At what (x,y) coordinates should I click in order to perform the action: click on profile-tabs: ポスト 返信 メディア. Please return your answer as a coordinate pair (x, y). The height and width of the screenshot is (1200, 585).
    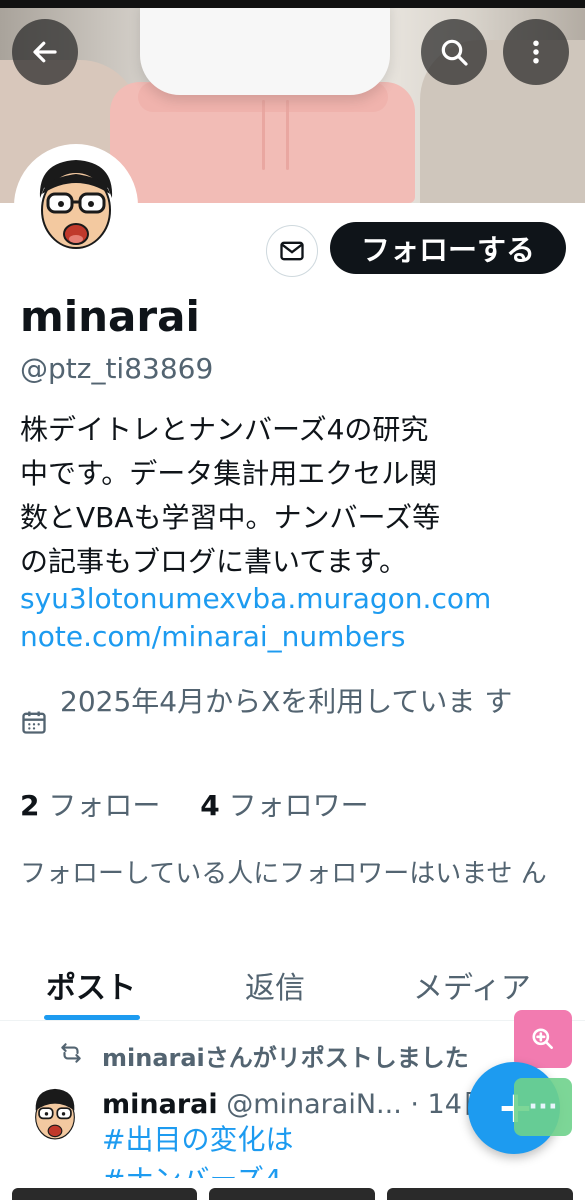
    Looking at the image, I should click on (292, 988).